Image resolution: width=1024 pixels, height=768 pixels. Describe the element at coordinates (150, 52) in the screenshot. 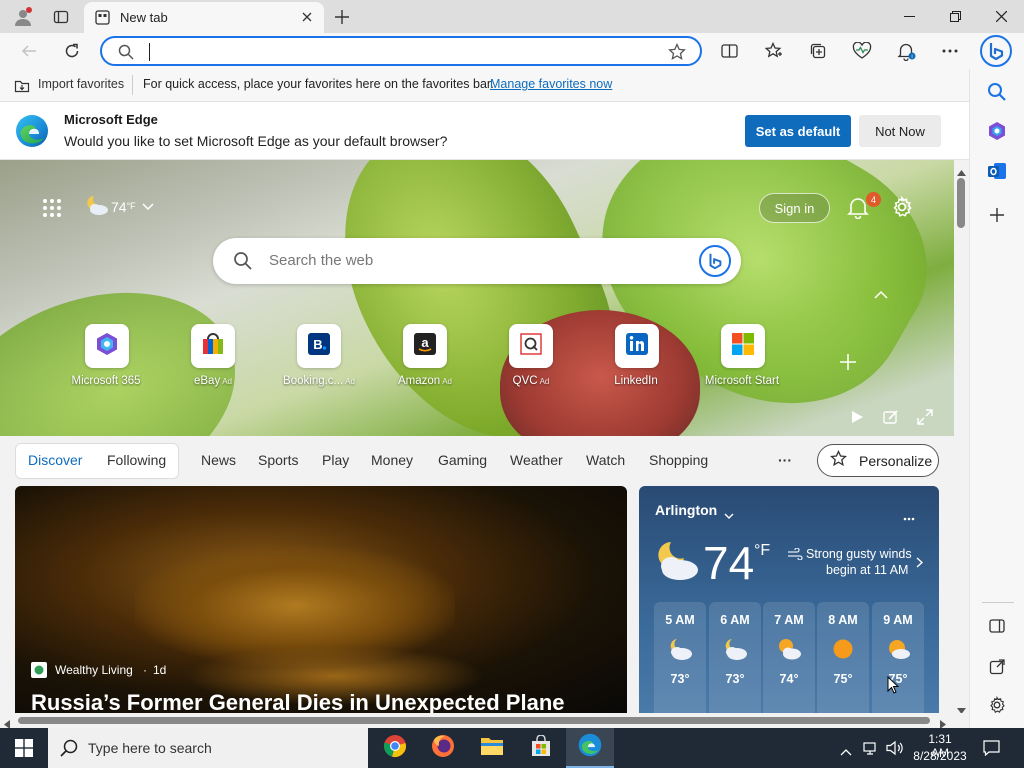

I see `address-input` at that location.